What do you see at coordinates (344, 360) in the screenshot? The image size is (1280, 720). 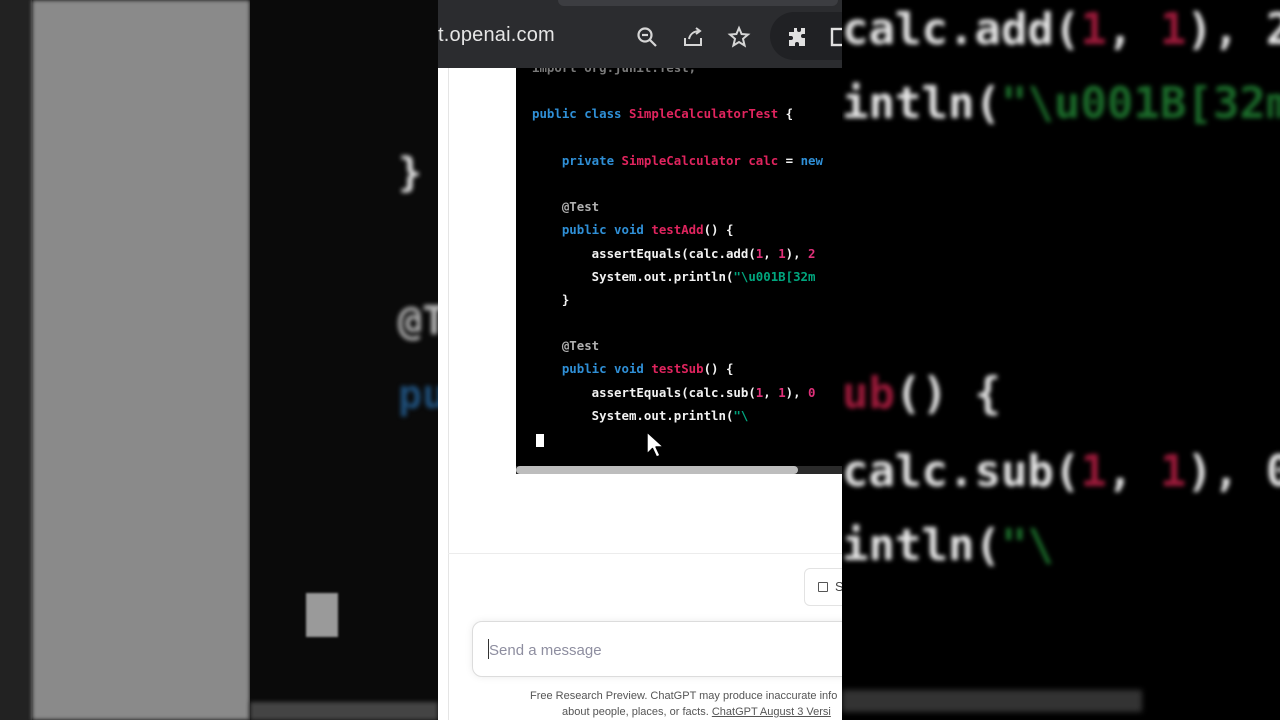 I see `background-code-panel` at bounding box center [344, 360].